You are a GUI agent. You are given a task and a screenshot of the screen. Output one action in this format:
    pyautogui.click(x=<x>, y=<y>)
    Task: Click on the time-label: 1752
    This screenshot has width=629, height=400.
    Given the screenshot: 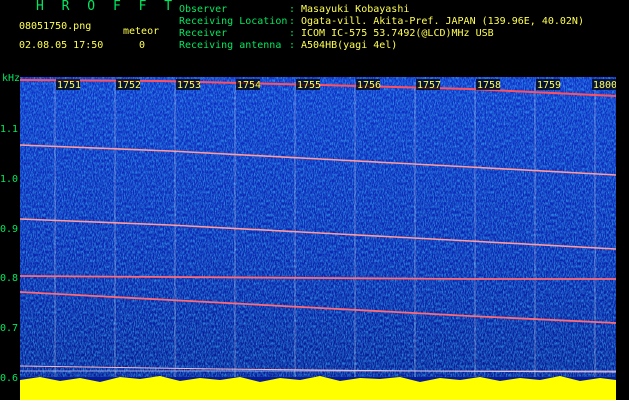 What is the action you would take?
    pyautogui.click(x=129, y=85)
    